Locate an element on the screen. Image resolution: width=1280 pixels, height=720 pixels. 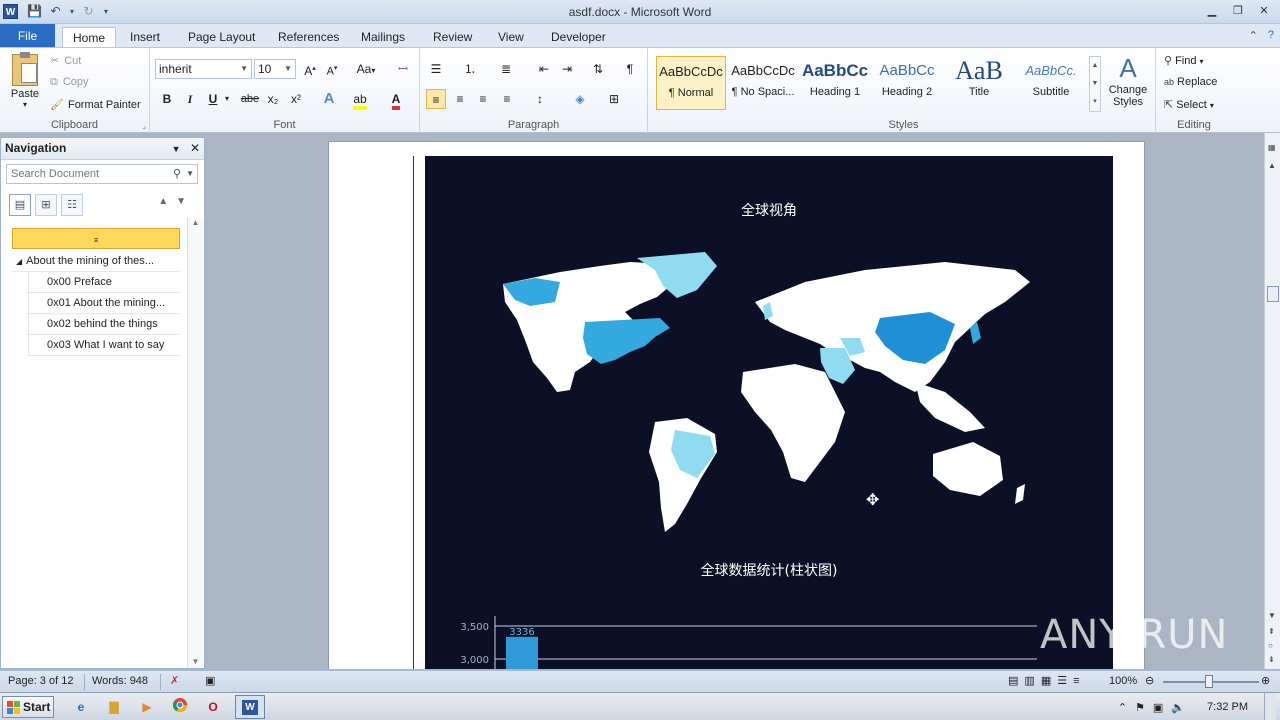
show-desktop-button is located at coordinates (1270, 706).